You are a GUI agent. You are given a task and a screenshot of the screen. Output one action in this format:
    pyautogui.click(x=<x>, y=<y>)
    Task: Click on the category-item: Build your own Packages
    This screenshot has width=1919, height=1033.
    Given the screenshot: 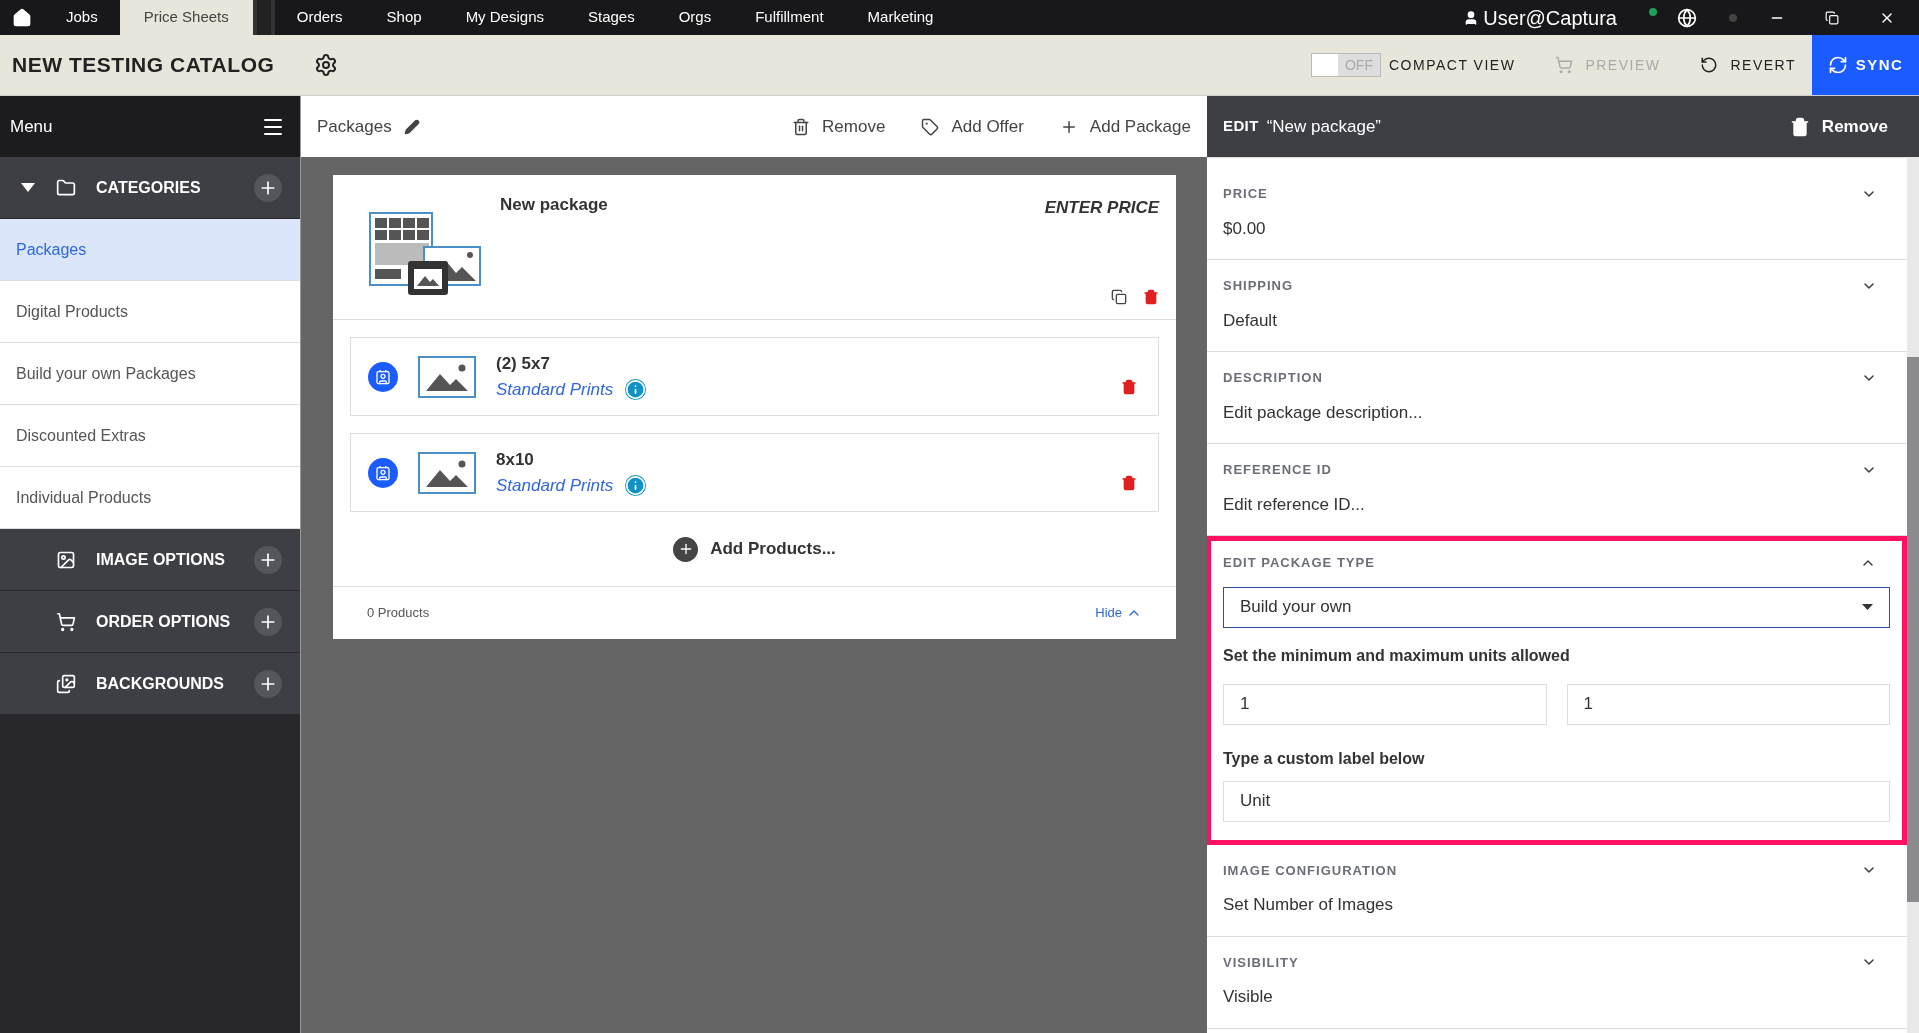 What is the action you would take?
    pyautogui.click(x=150, y=374)
    